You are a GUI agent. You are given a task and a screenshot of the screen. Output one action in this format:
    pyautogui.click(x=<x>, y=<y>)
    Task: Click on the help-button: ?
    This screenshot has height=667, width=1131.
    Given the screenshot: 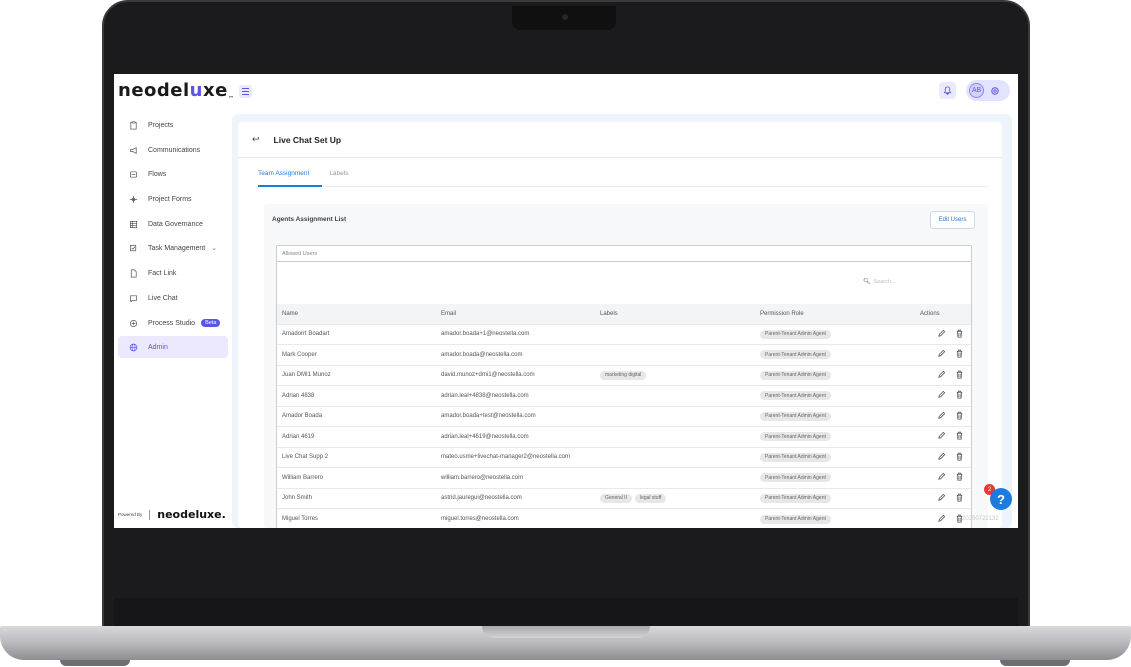 What is the action you would take?
    pyautogui.click(x=1001, y=499)
    